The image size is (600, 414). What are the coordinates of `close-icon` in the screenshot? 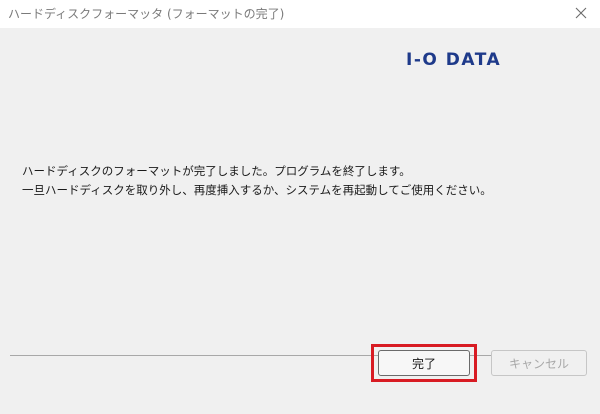 It's located at (581, 13).